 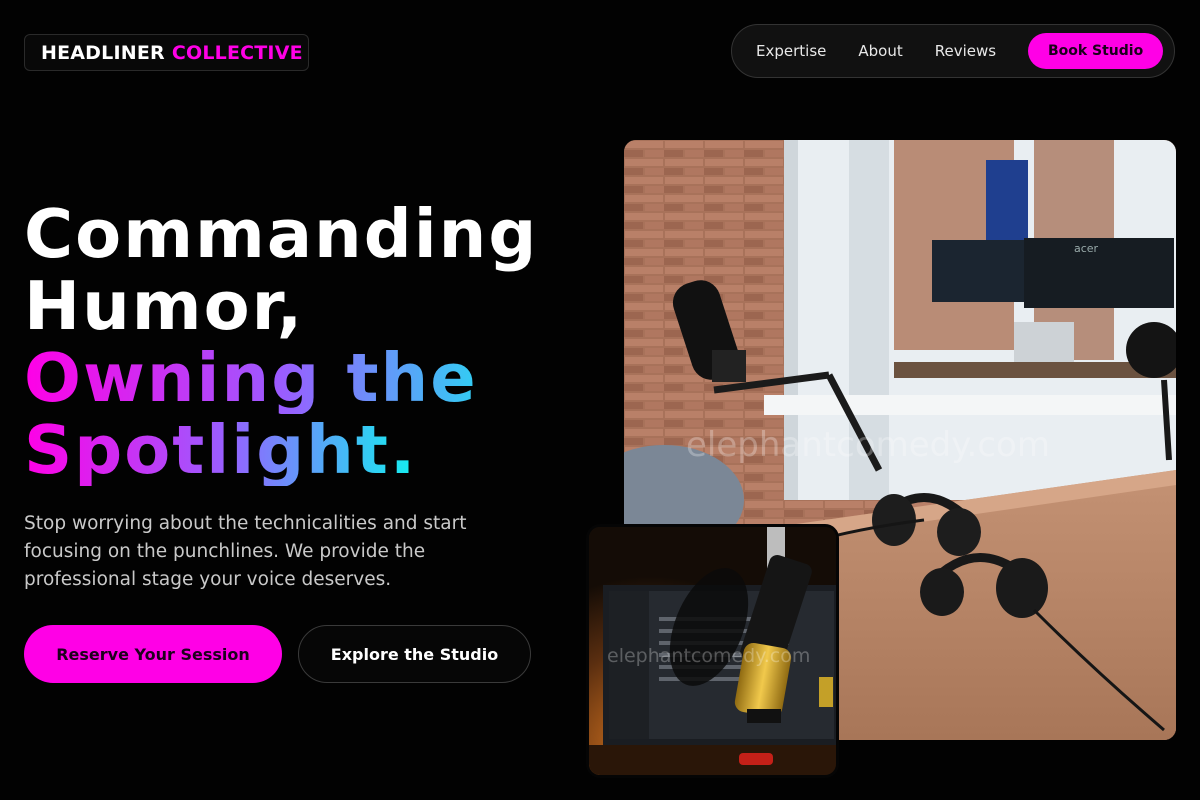 I want to click on microphone-photo: elephantcomedy.com, so click(x=712, y=651).